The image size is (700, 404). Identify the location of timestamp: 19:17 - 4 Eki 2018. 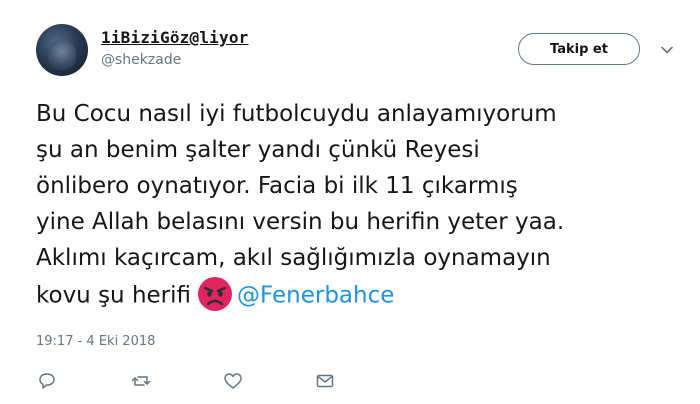
(95, 341).